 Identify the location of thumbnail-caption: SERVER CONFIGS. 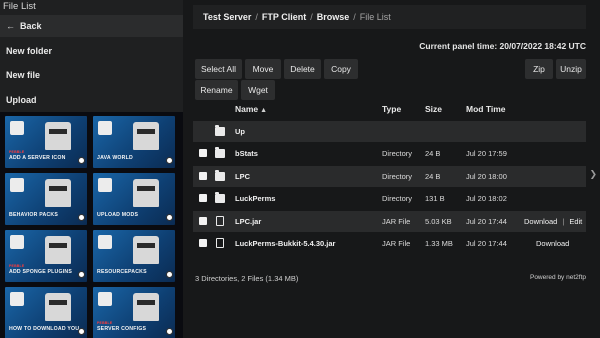
(122, 329).